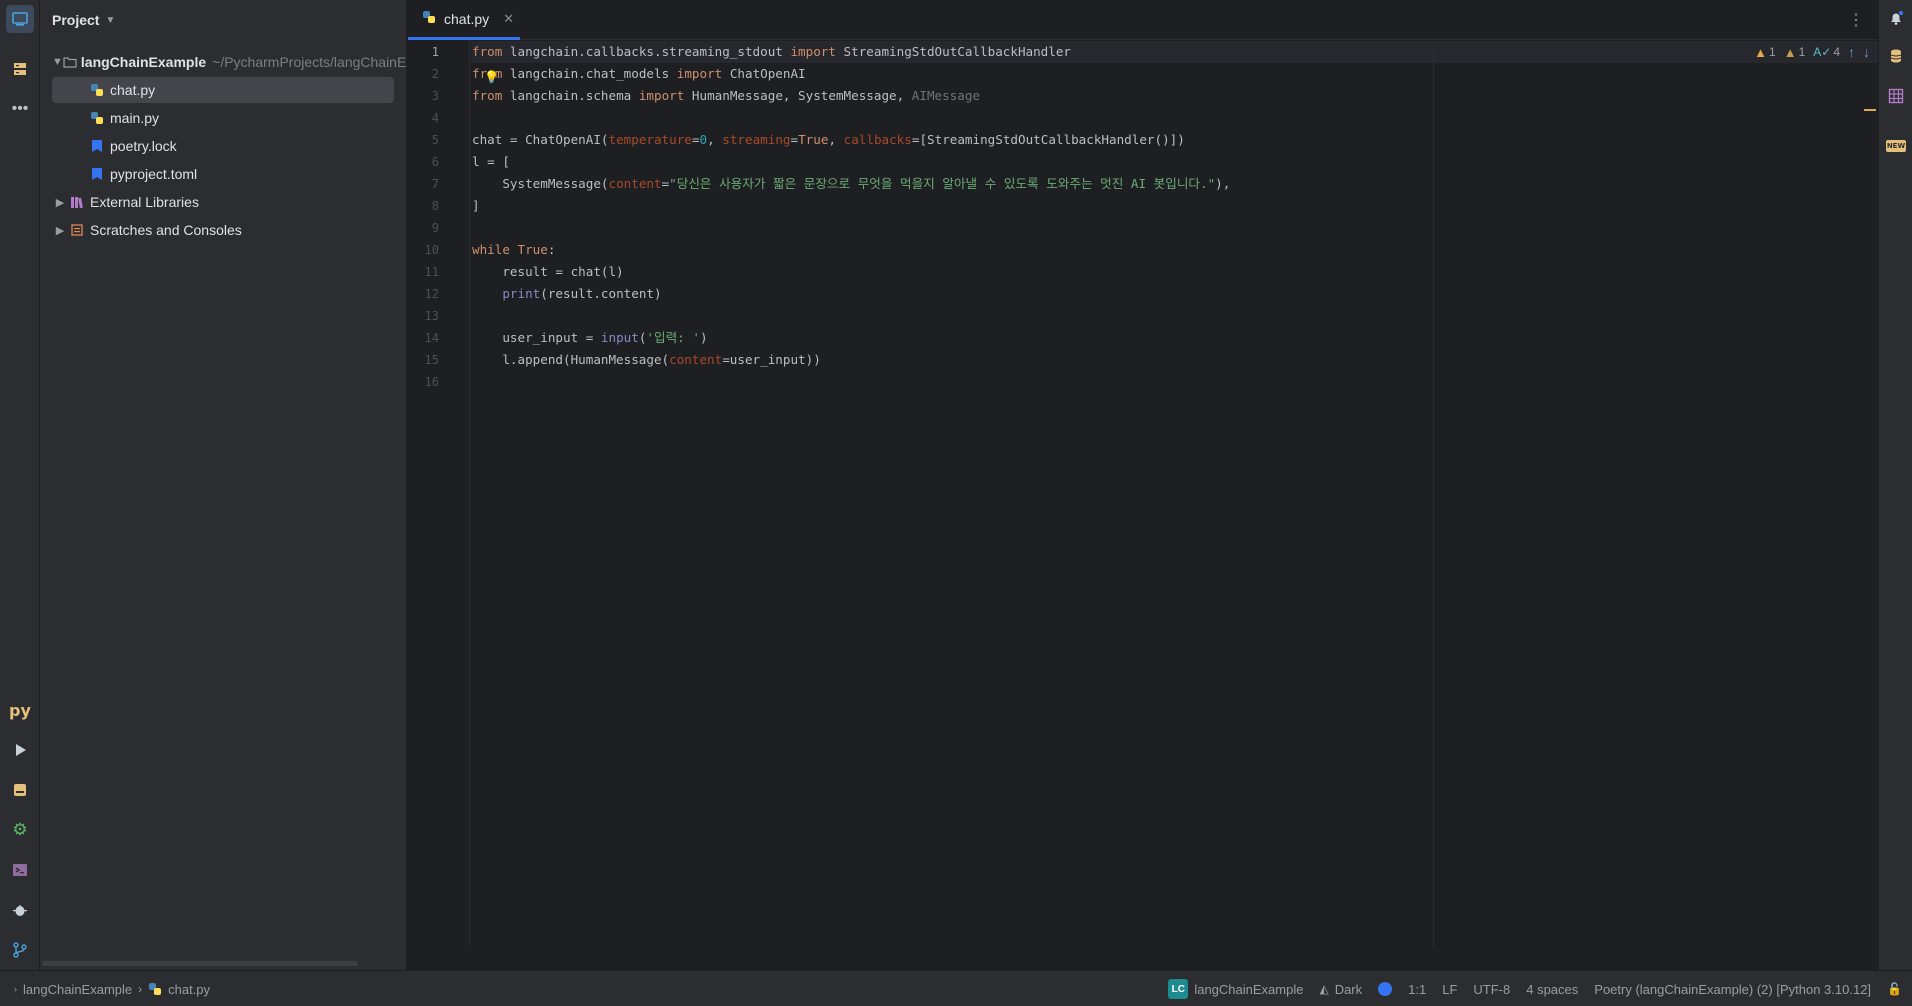 This screenshot has height=1006, width=1912. I want to click on tree-item-poetry-lock: poetry.lock, so click(223, 146).